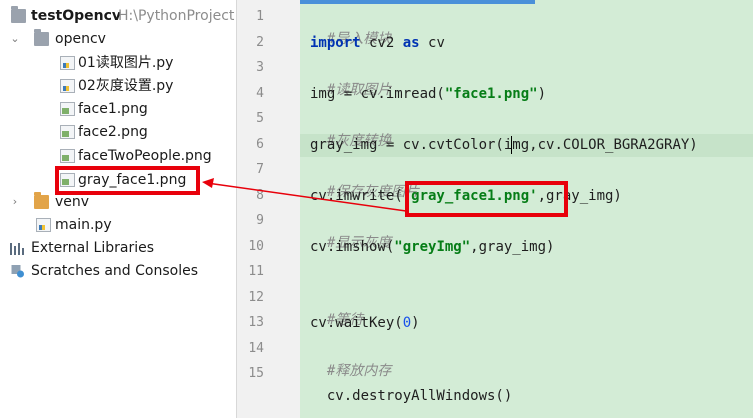  I want to click on string-literal: "greyImg", so click(432, 247).